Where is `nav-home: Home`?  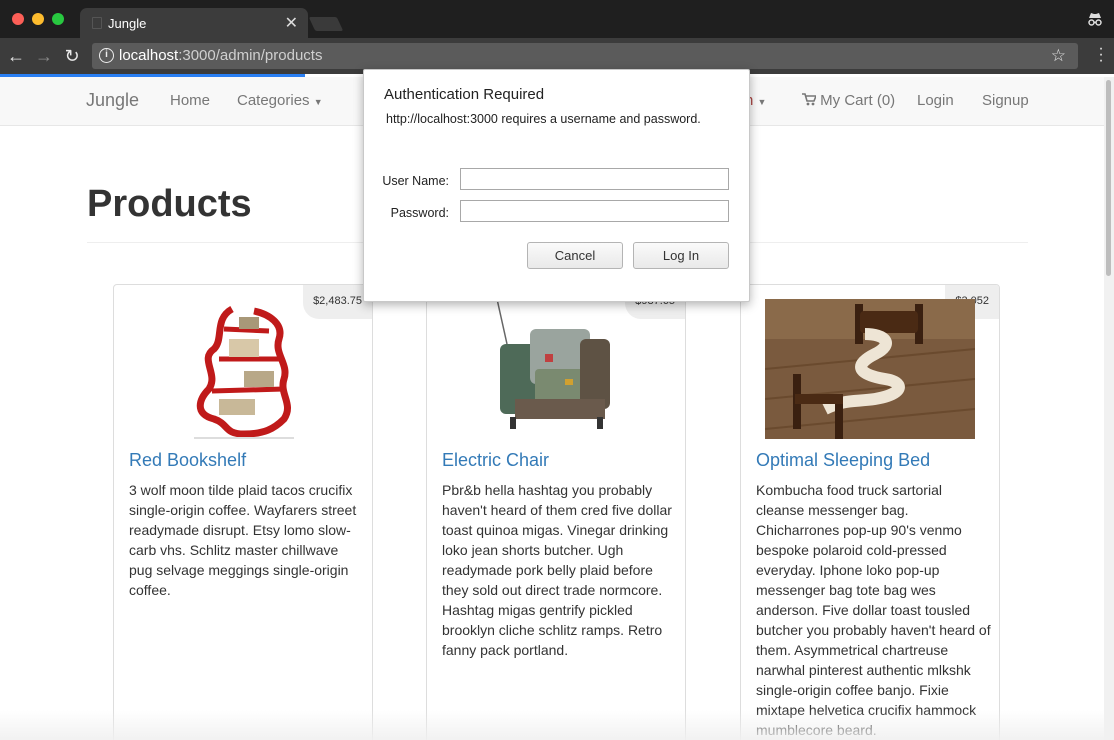 nav-home: Home is located at coordinates (190, 100).